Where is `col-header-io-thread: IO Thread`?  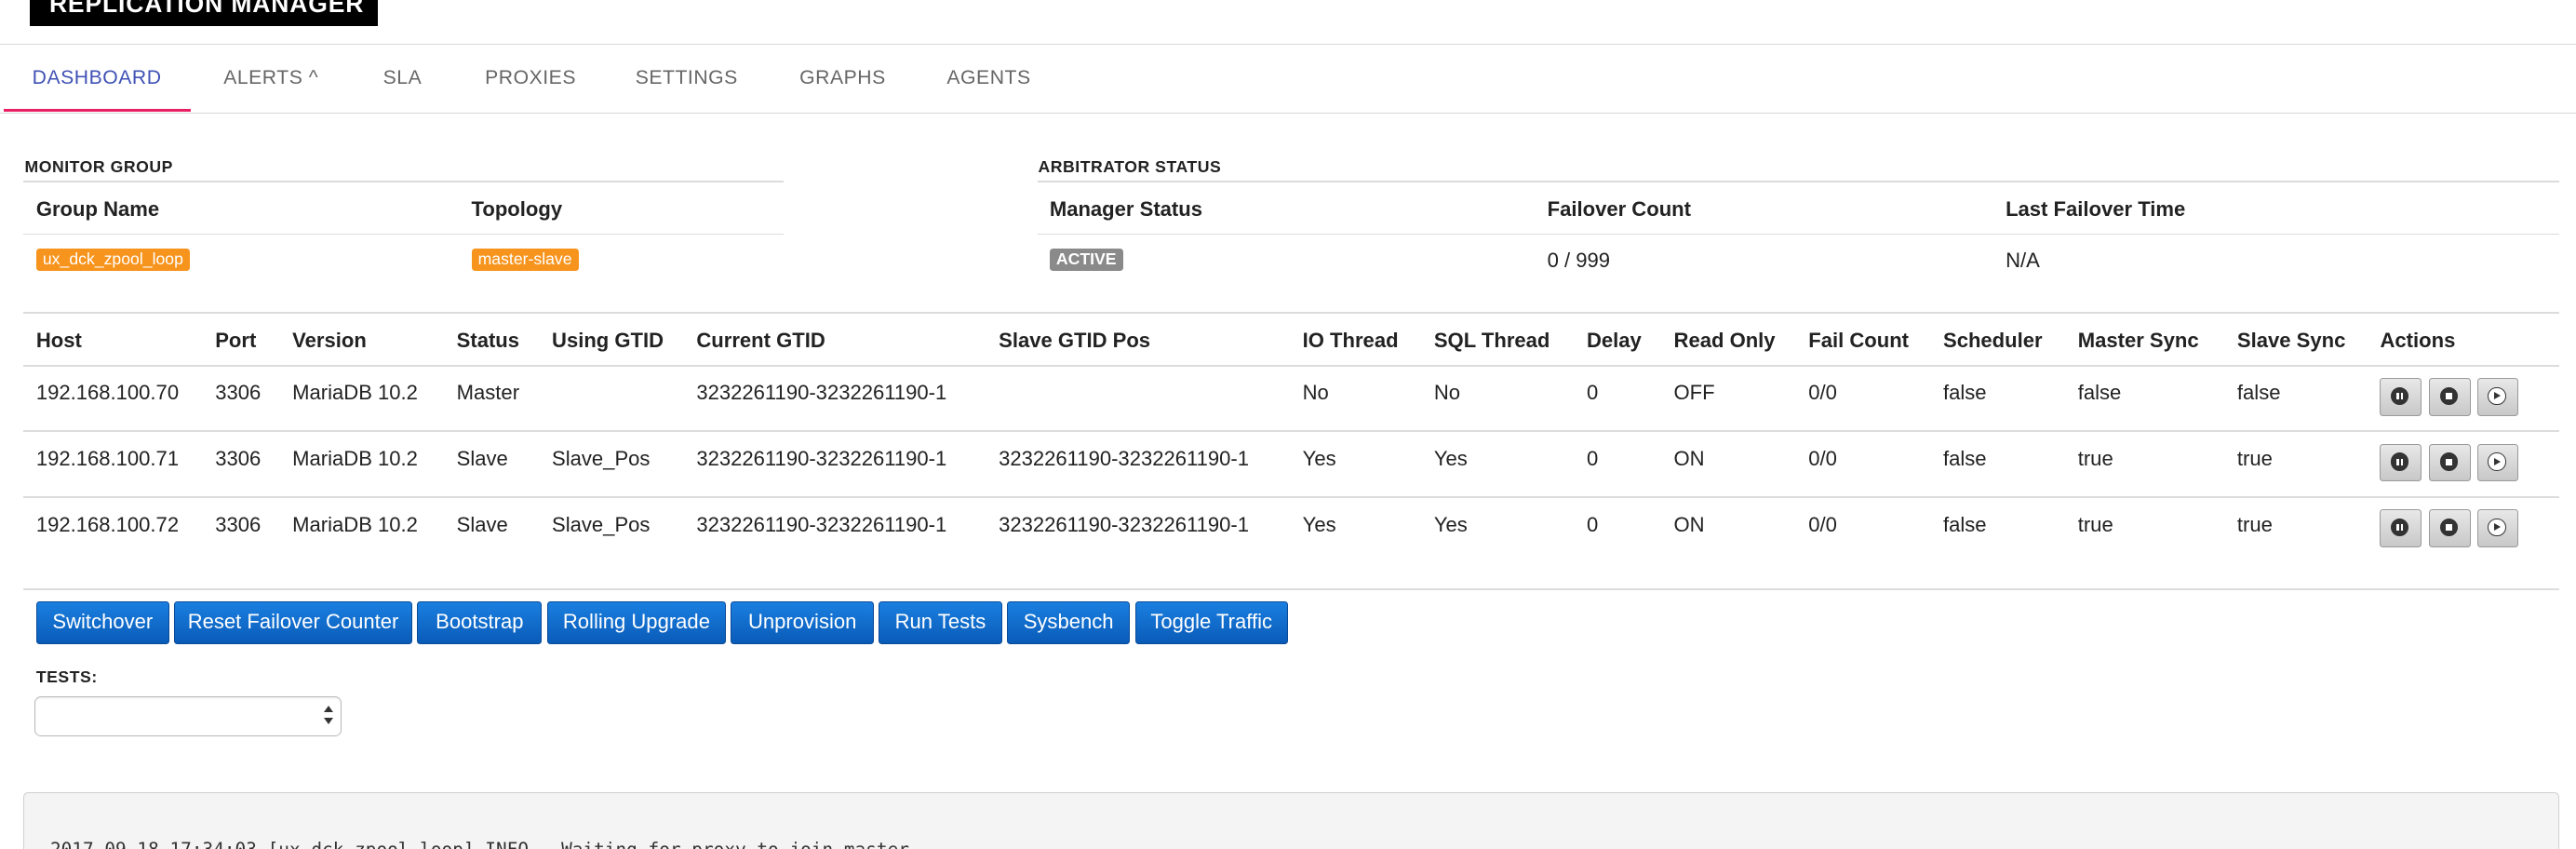 col-header-io-thread: IO Thread is located at coordinates (1350, 341).